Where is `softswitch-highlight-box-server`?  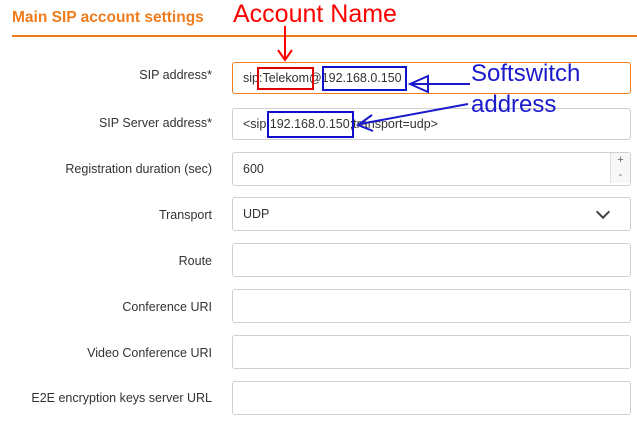
softswitch-highlight-box-server is located at coordinates (310, 124).